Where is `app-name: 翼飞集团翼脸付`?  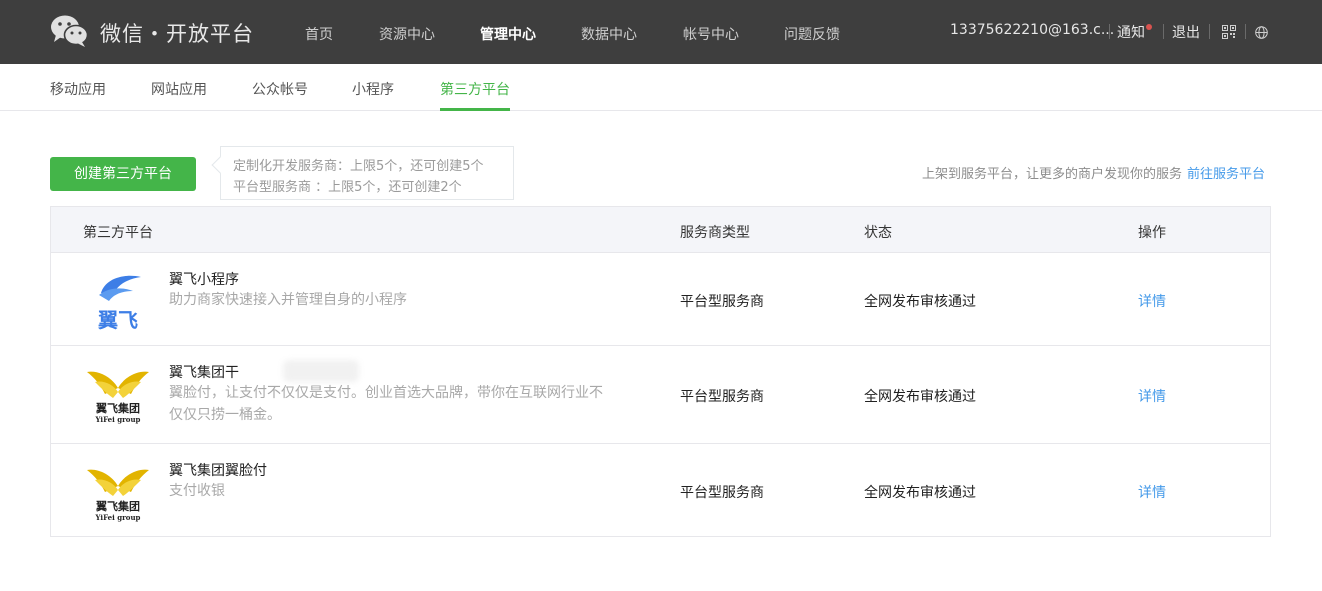
app-name: 翼飞集团翼脸付 is located at coordinates (218, 471).